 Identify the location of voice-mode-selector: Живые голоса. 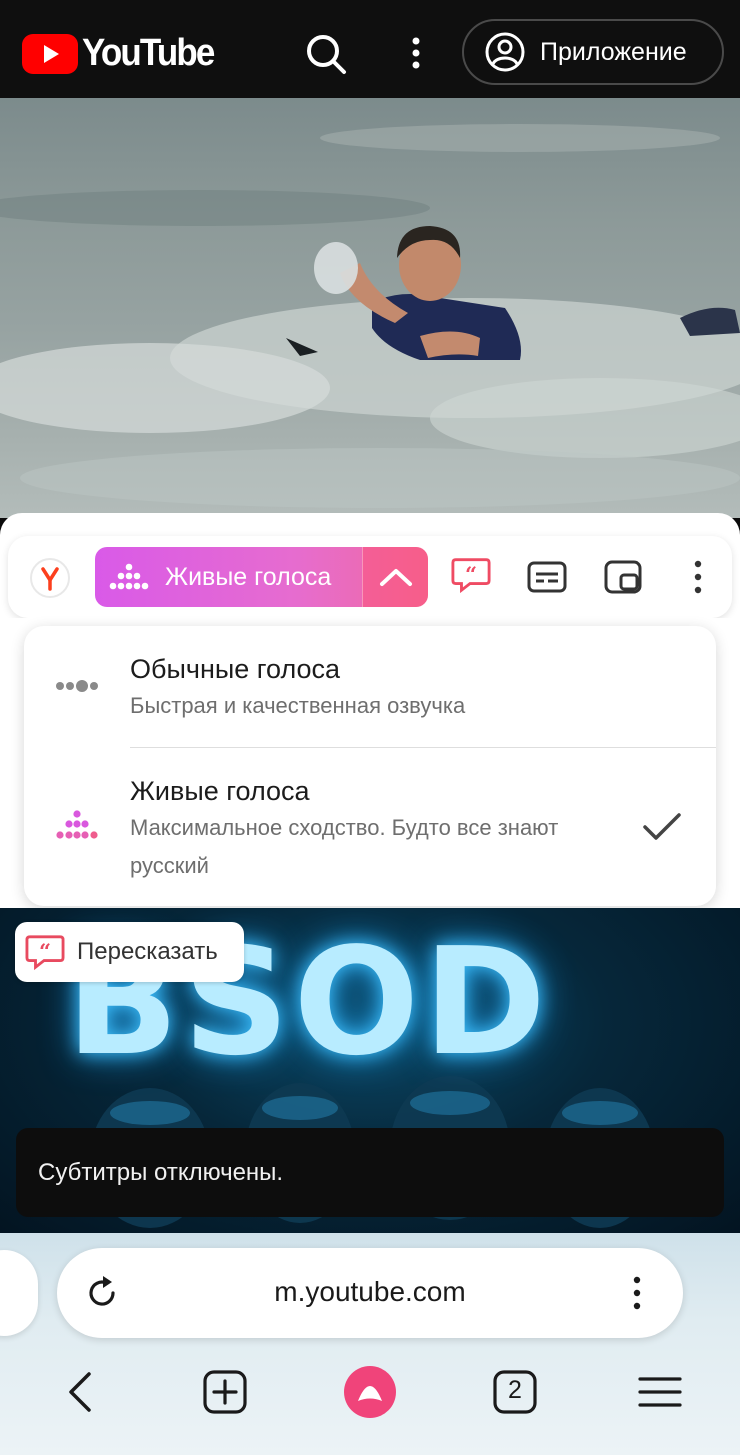
(261, 577).